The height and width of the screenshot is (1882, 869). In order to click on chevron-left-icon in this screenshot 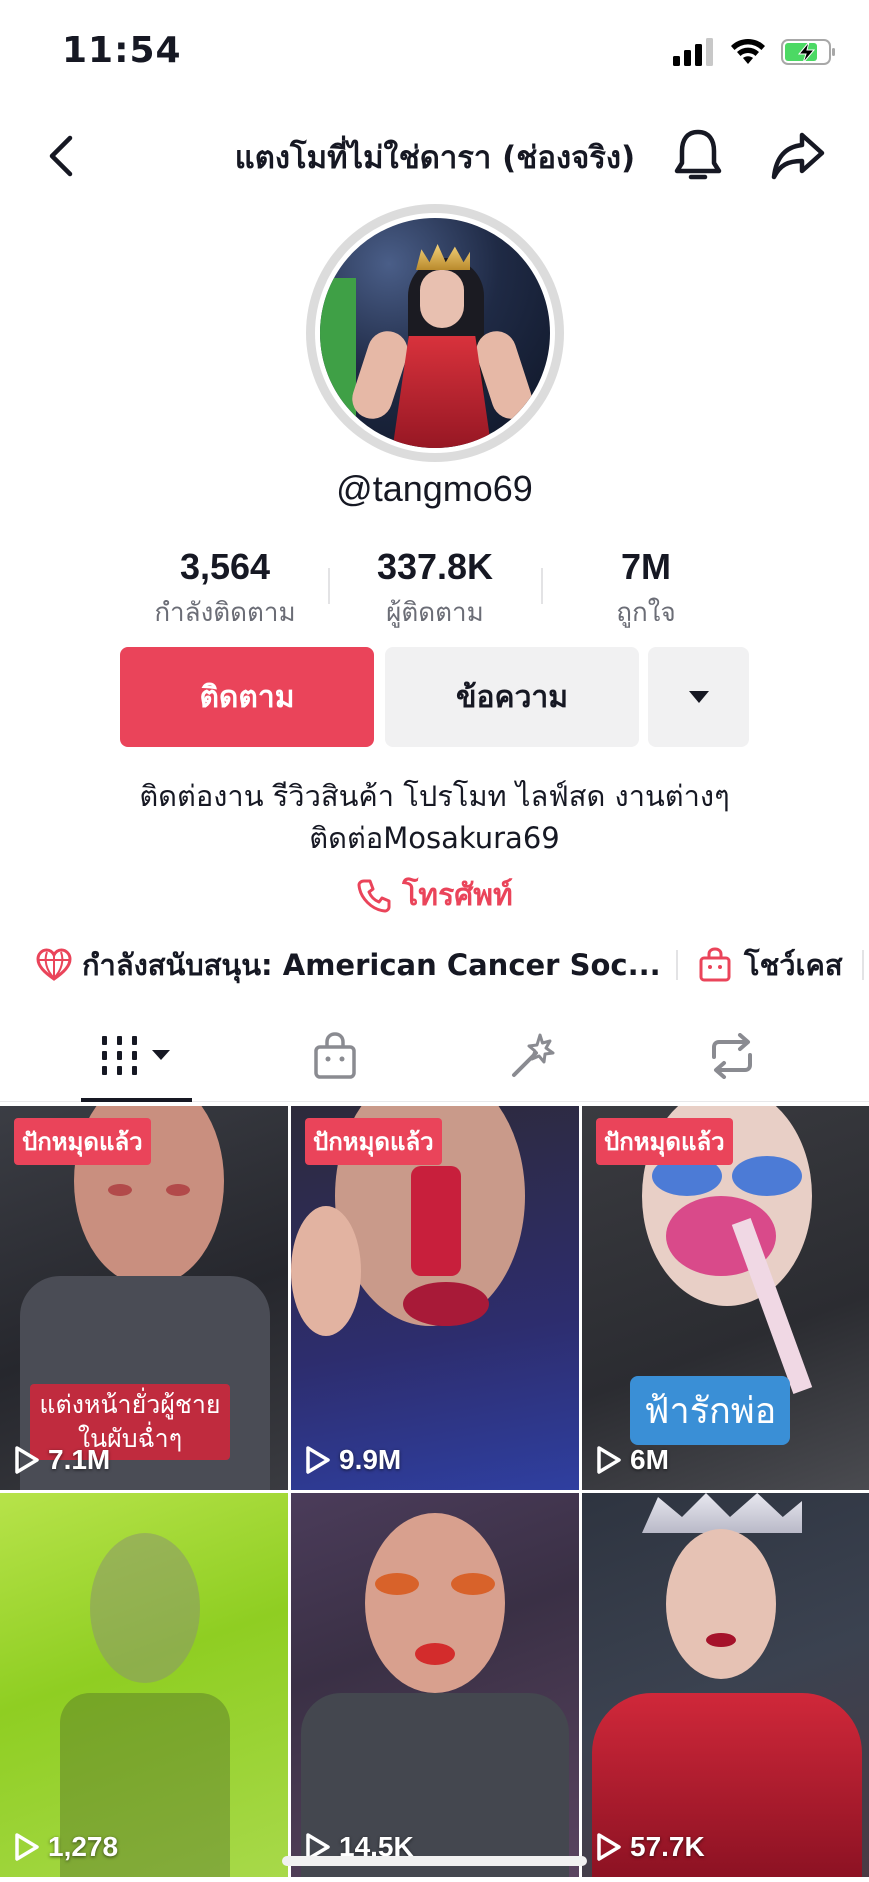, I will do `click(61, 156)`.